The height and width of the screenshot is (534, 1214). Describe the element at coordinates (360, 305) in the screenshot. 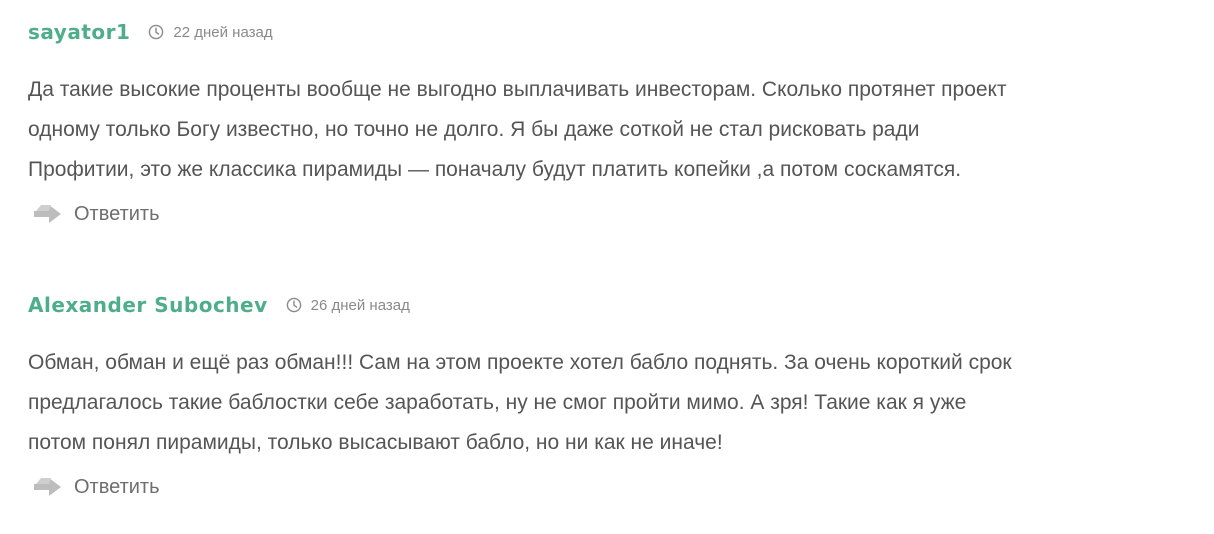

I see `comment-time: 26 дней назад` at that location.